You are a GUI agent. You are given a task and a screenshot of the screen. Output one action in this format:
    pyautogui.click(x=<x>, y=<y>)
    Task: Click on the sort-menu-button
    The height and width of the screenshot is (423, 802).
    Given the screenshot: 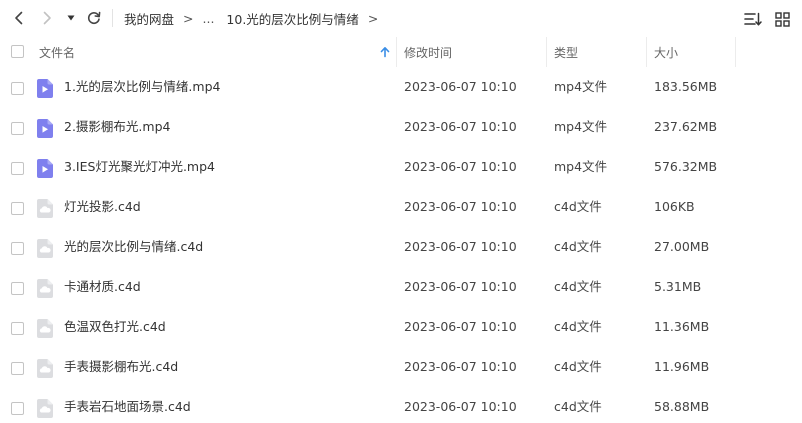 What is the action you would take?
    pyautogui.click(x=753, y=19)
    